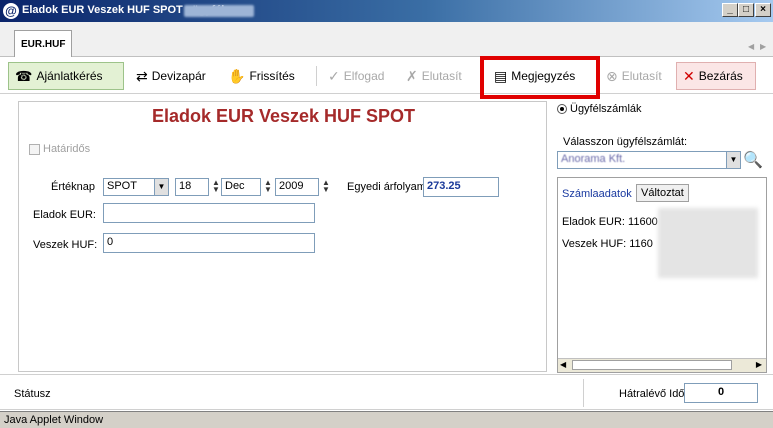 This screenshot has width=773, height=428. What do you see at coordinates (583, 393) in the screenshot?
I see `status-divider` at bounding box center [583, 393].